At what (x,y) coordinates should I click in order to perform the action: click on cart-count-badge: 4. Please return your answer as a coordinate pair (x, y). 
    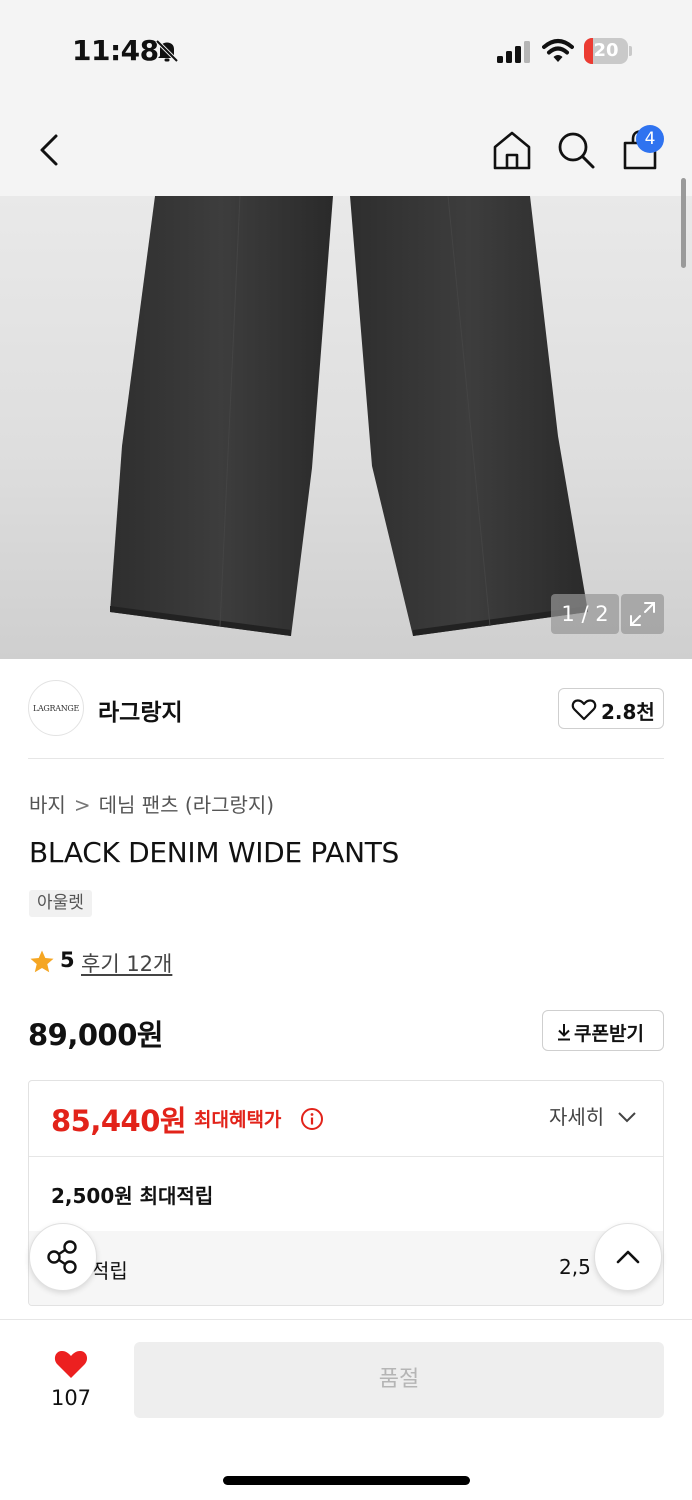
    Looking at the image, I should click on (650, 139).